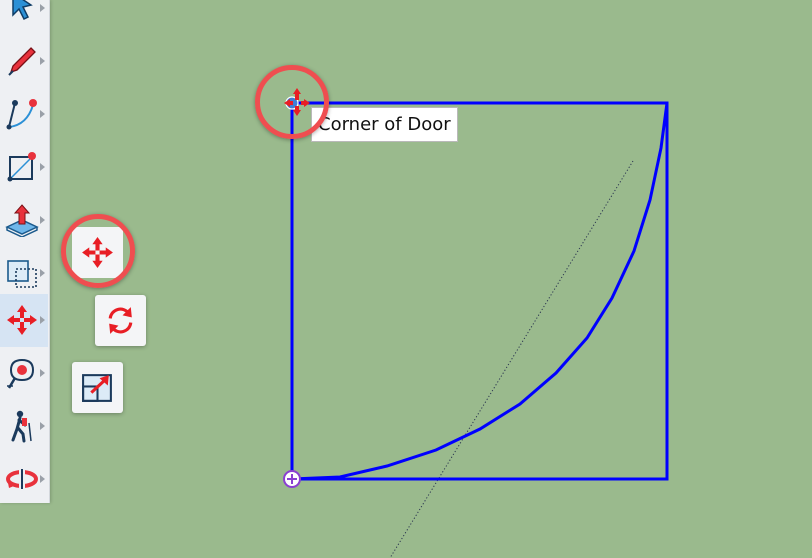 The height and width of the screenshot is (558, 812). What do you see at coordinates (292, 102) in the screenshot?
I see `cursor-highlight-ring` at bounding box center [292, 102].